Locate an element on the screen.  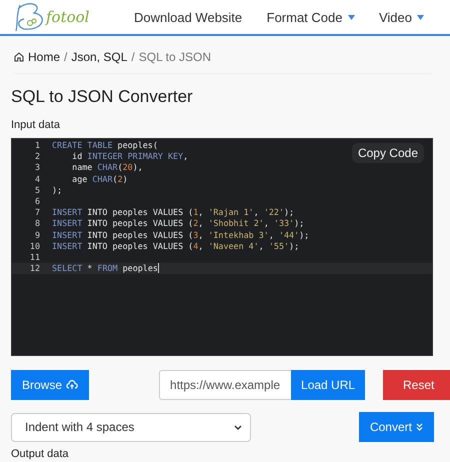
line-number: 2 is located at coordinates (37, 156).